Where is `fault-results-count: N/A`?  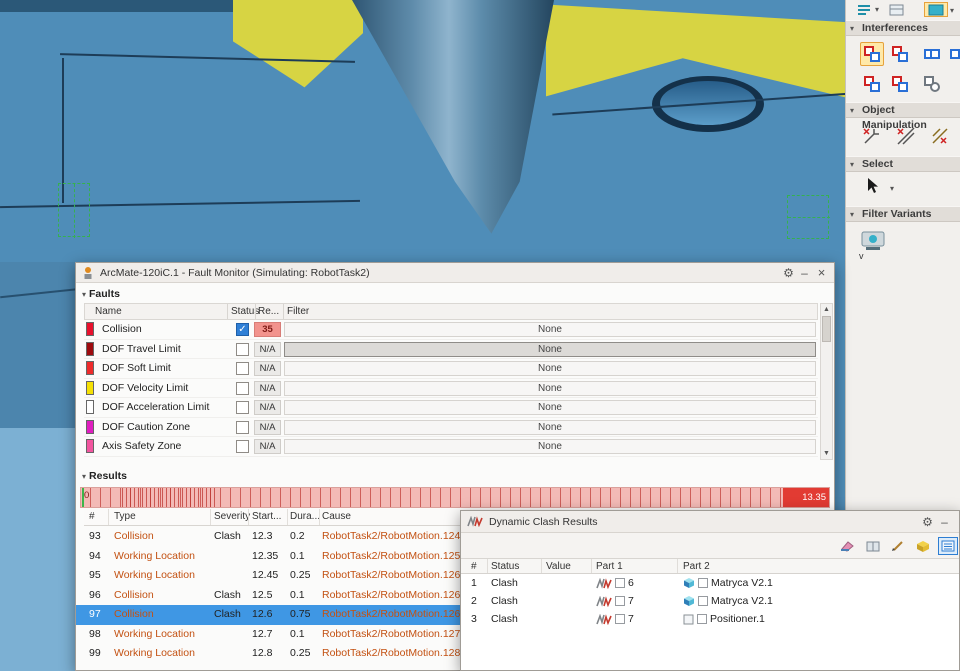 fault-results-count: N/A is located at coordinates (267, 349).